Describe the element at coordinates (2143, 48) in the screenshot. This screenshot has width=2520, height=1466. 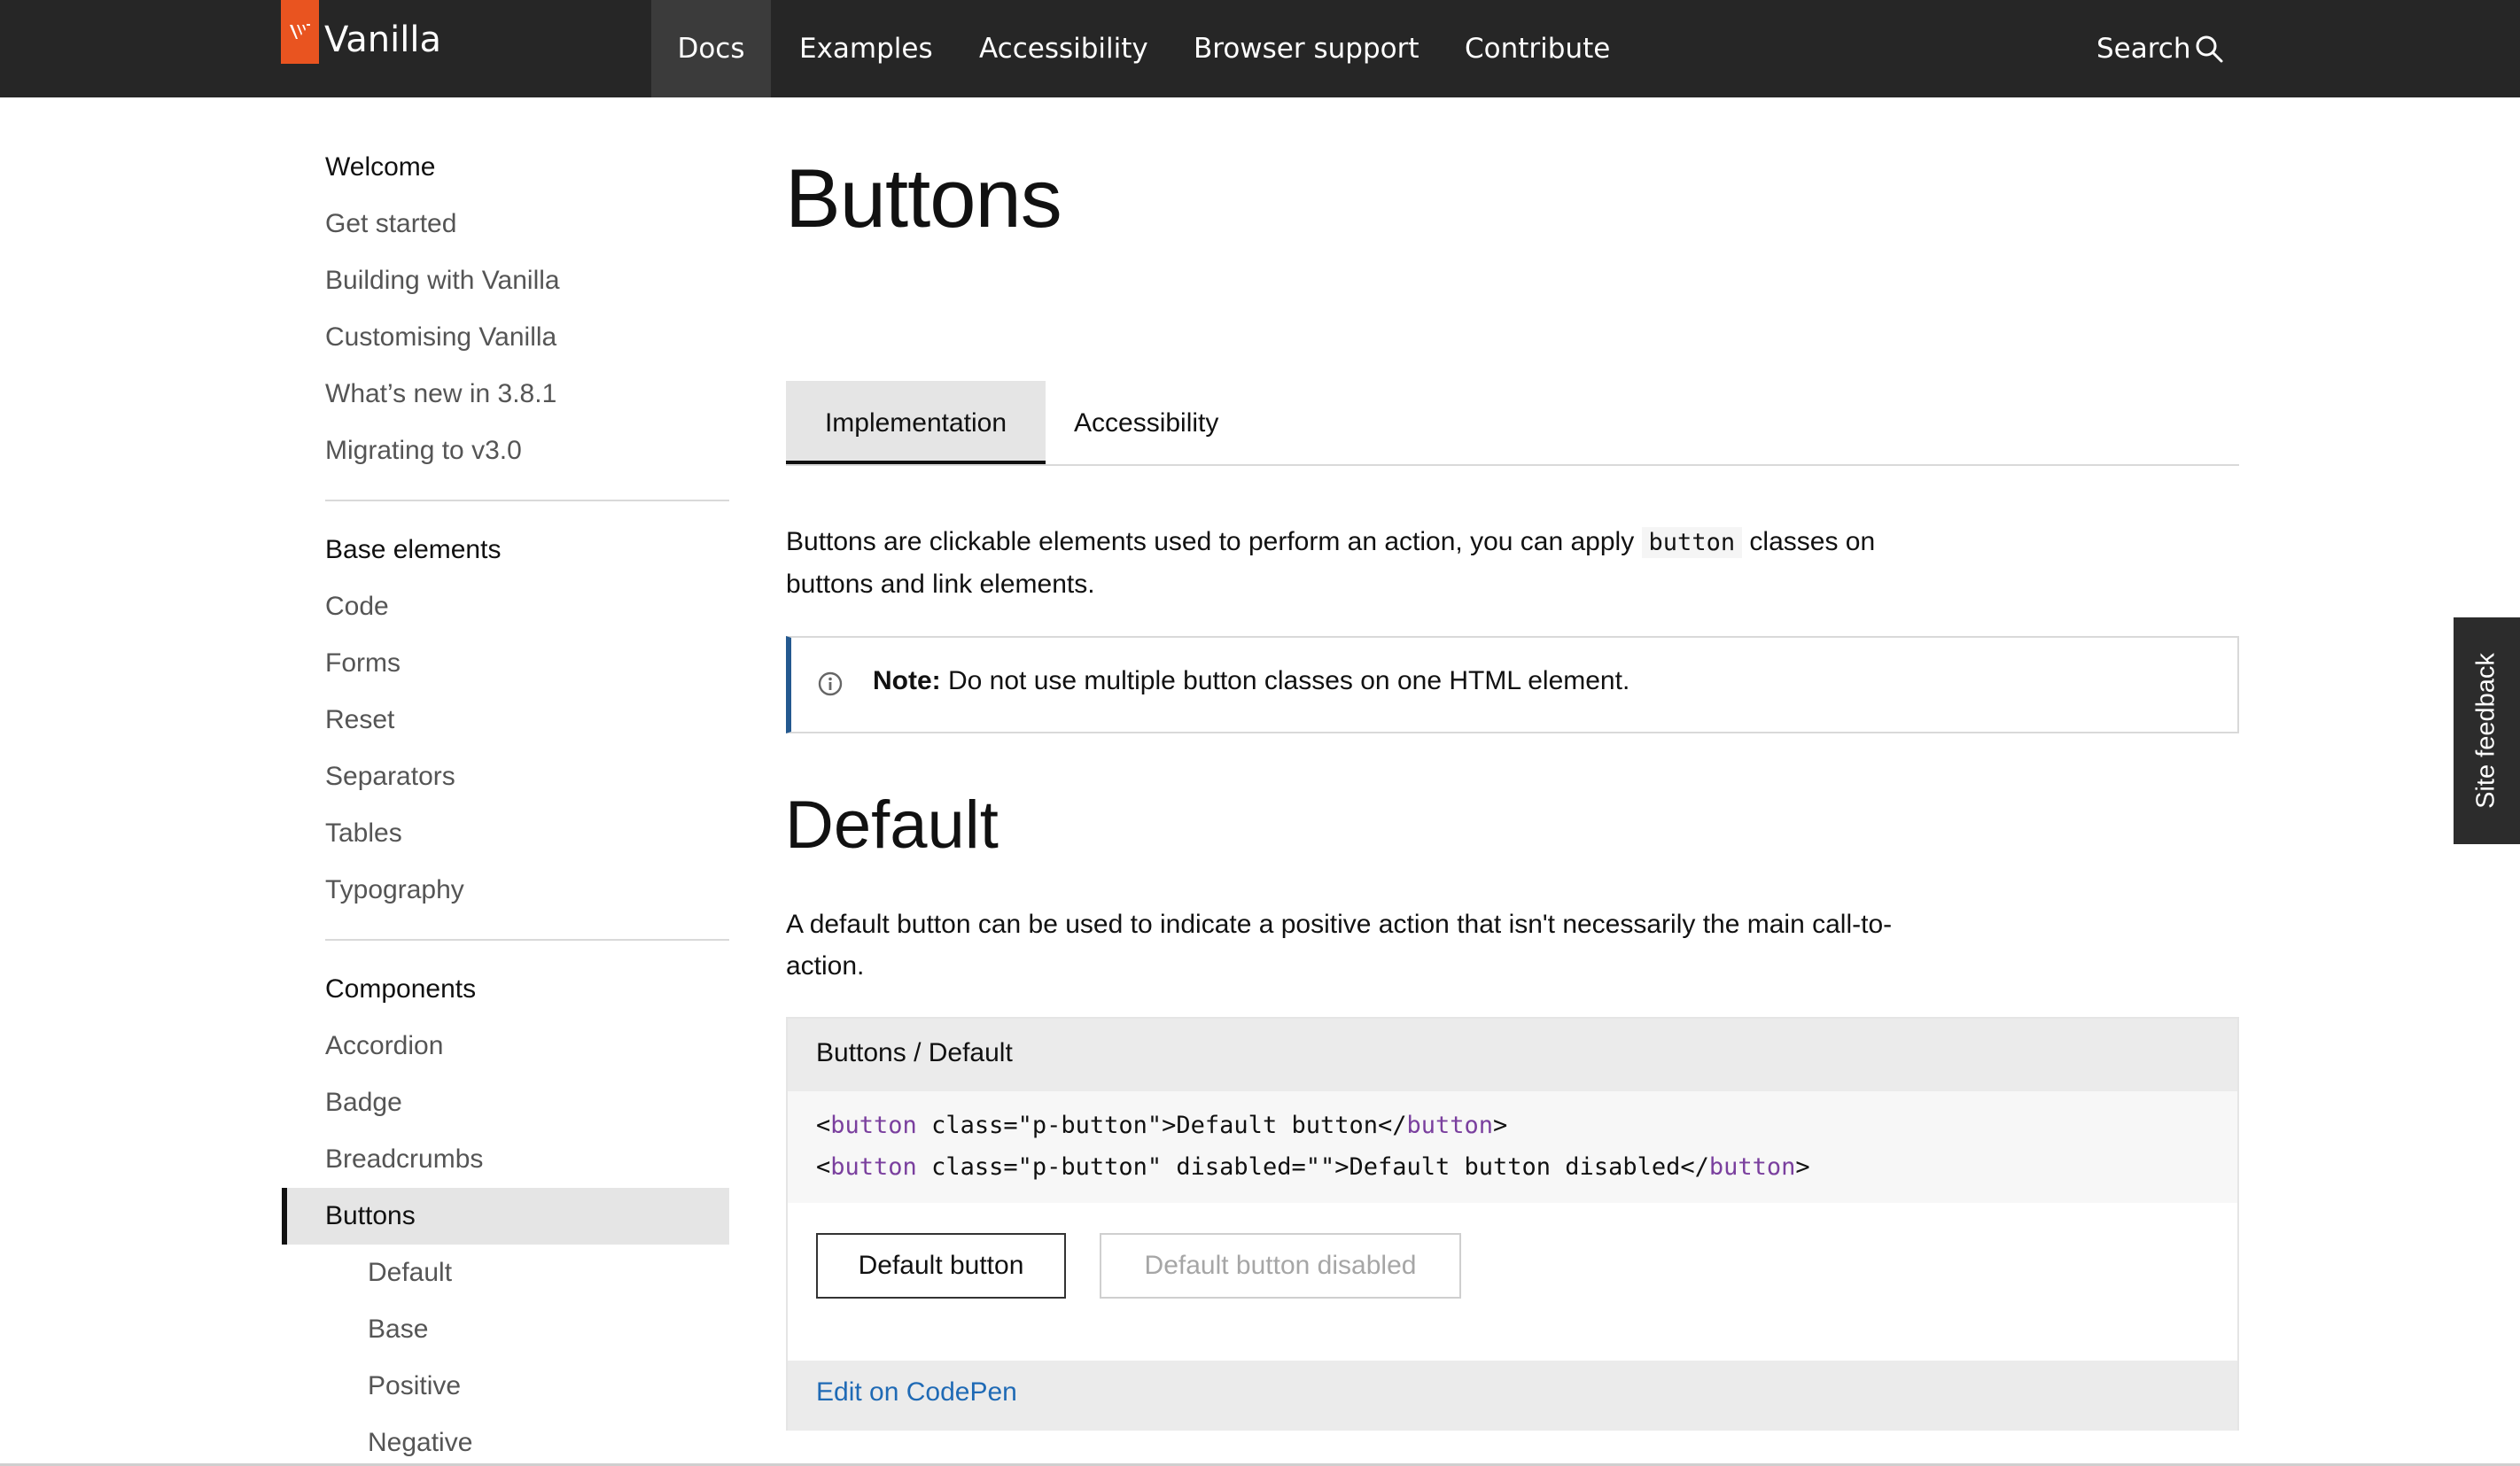
I see `search-button: Search` at that location.